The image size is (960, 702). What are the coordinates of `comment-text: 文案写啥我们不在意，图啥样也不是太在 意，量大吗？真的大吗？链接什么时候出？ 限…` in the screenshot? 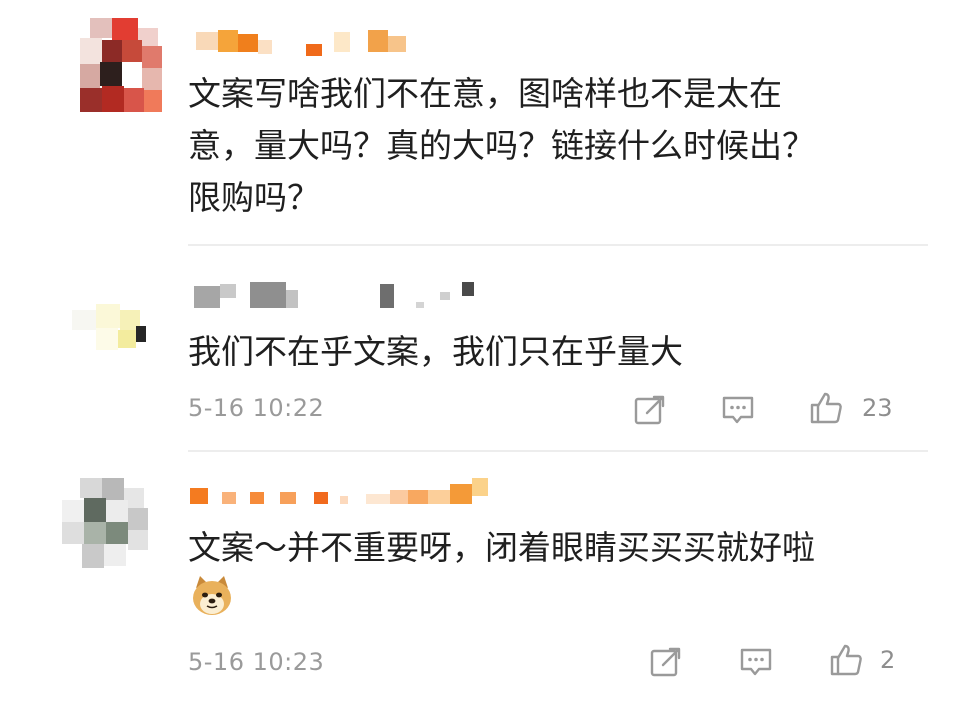 It's located at (501, 145).